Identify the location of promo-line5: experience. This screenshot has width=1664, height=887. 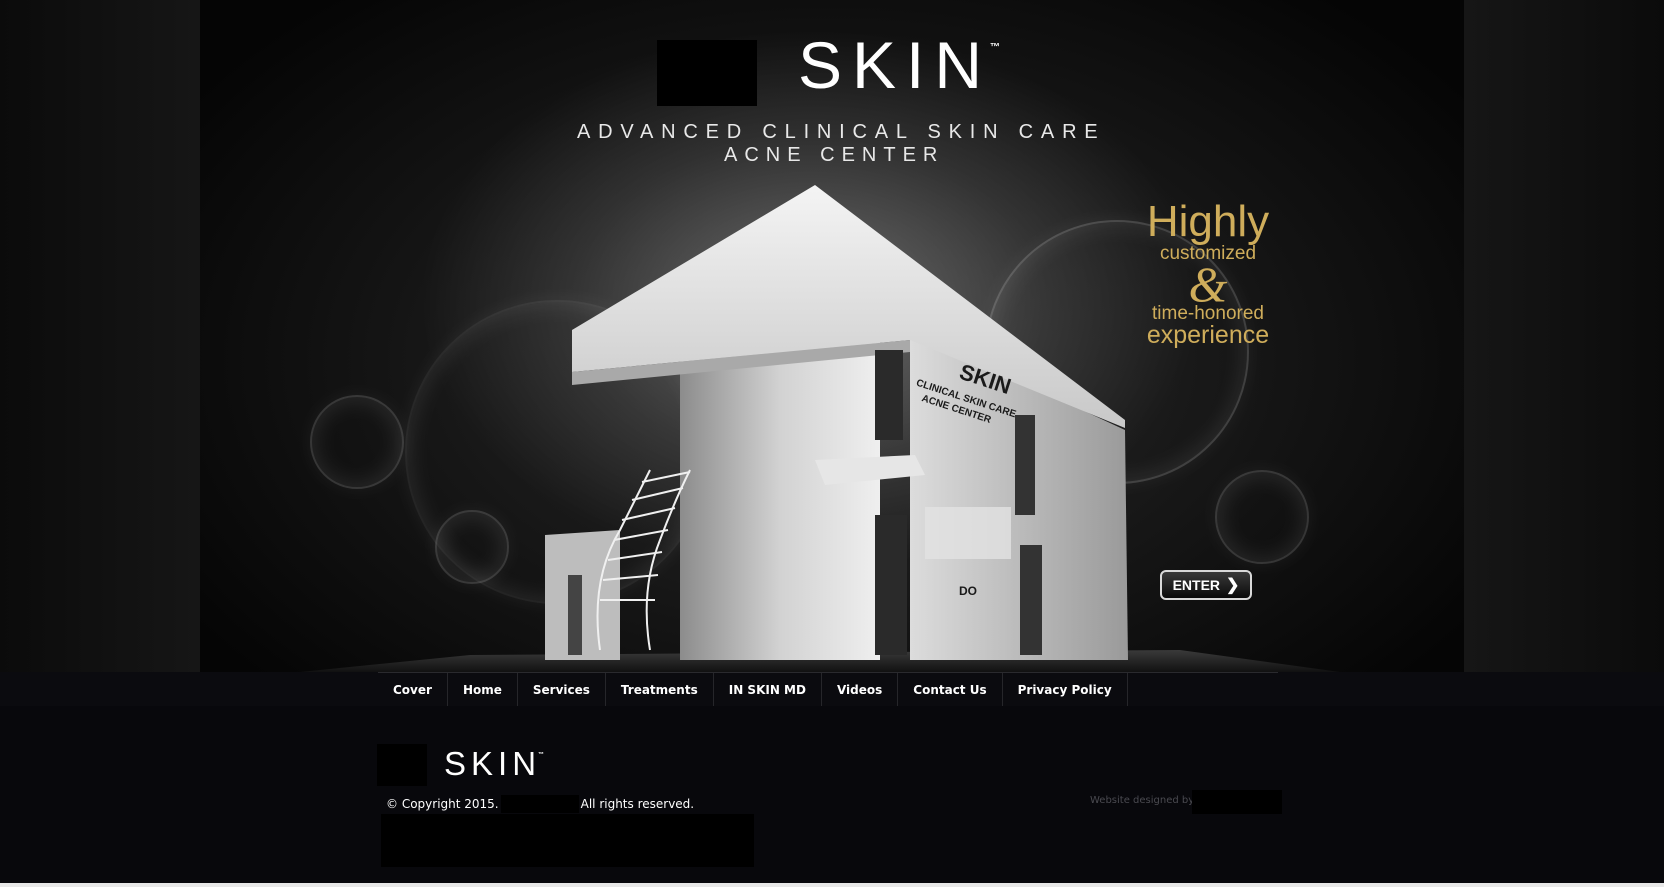
(1208, 335).